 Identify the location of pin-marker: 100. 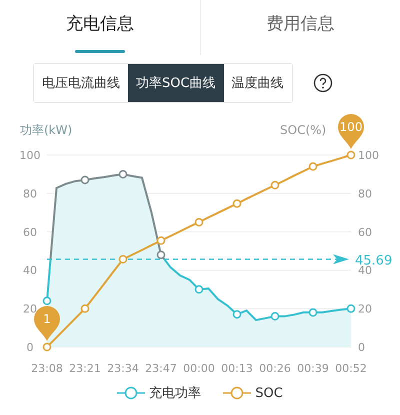
(351, 131).